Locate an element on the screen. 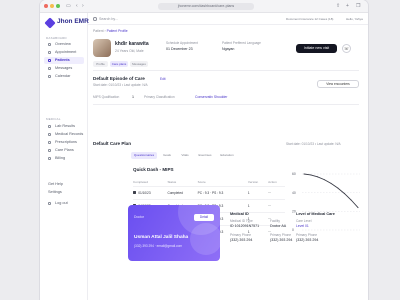  initiate-visit-button: Initiate new visit is located at coordinates (316, 48).